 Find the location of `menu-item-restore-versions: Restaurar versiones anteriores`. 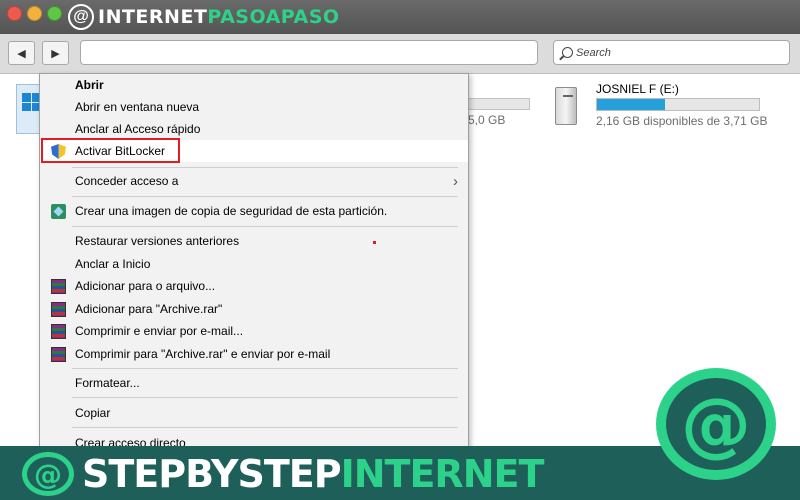

menu-item-restore-versions: Restaurar versiones anteriores is located at coordinates (254, 241).